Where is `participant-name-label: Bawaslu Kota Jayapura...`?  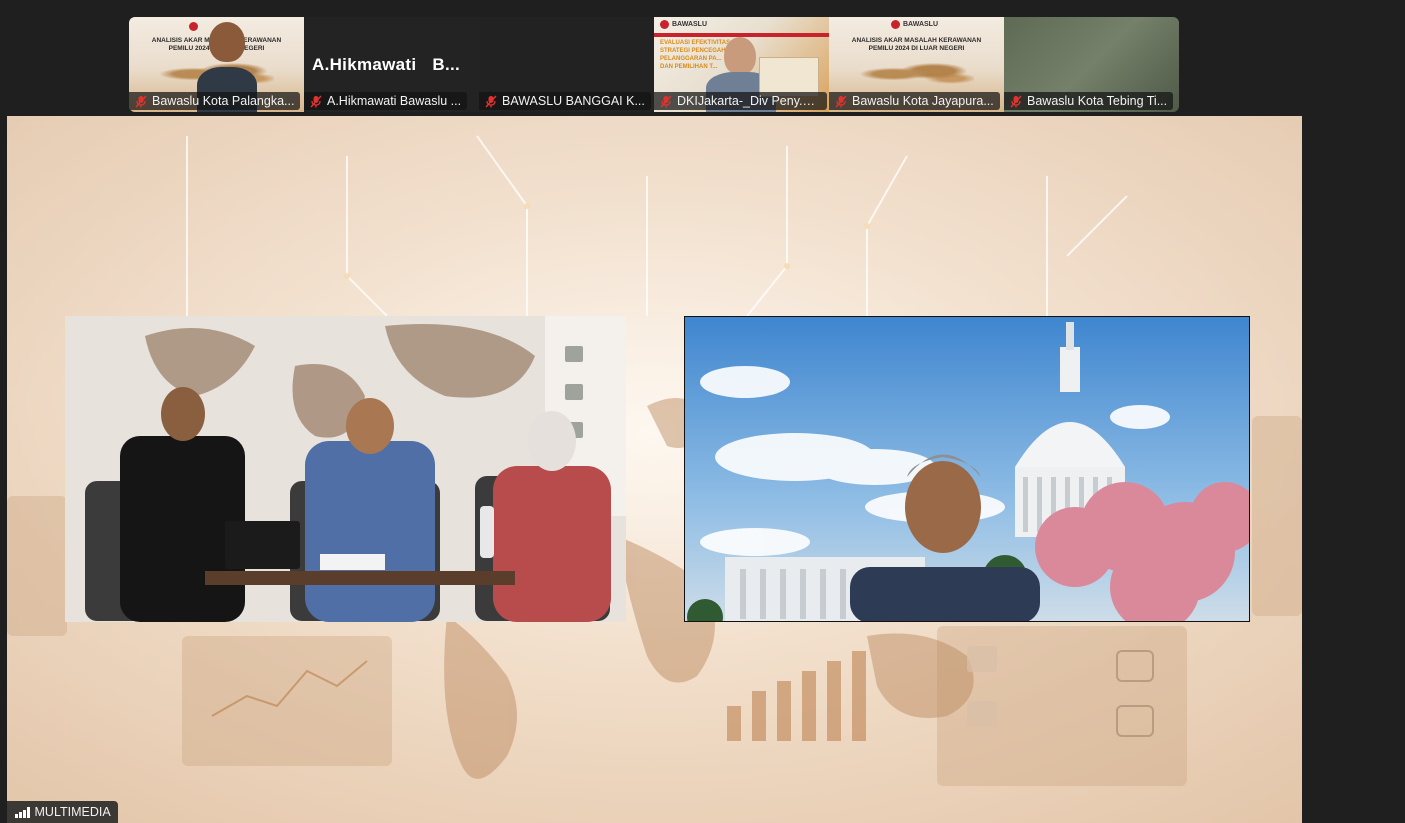 participant-name-label: Bawaslu Kota Jayapura... is located at coordinates (914, 101).